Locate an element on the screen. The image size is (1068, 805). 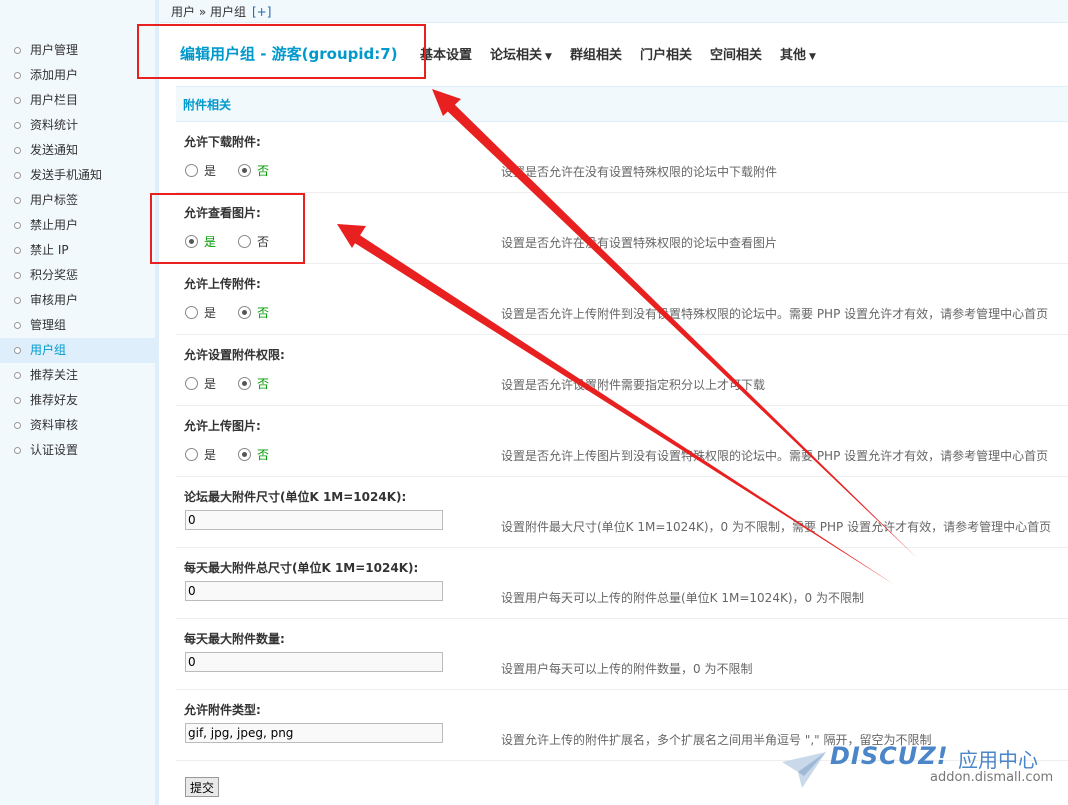
watermark-app-center: 应用中心 is located at coordinates (998, 760).